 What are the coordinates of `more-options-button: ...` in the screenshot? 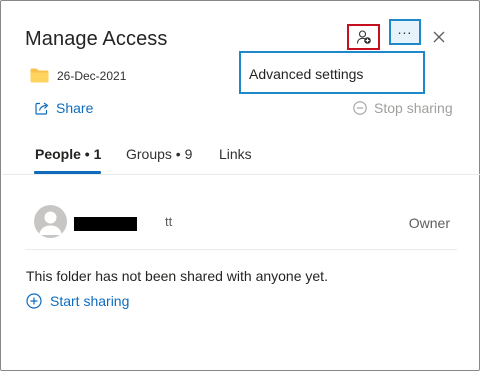 It's located at (405, 32).